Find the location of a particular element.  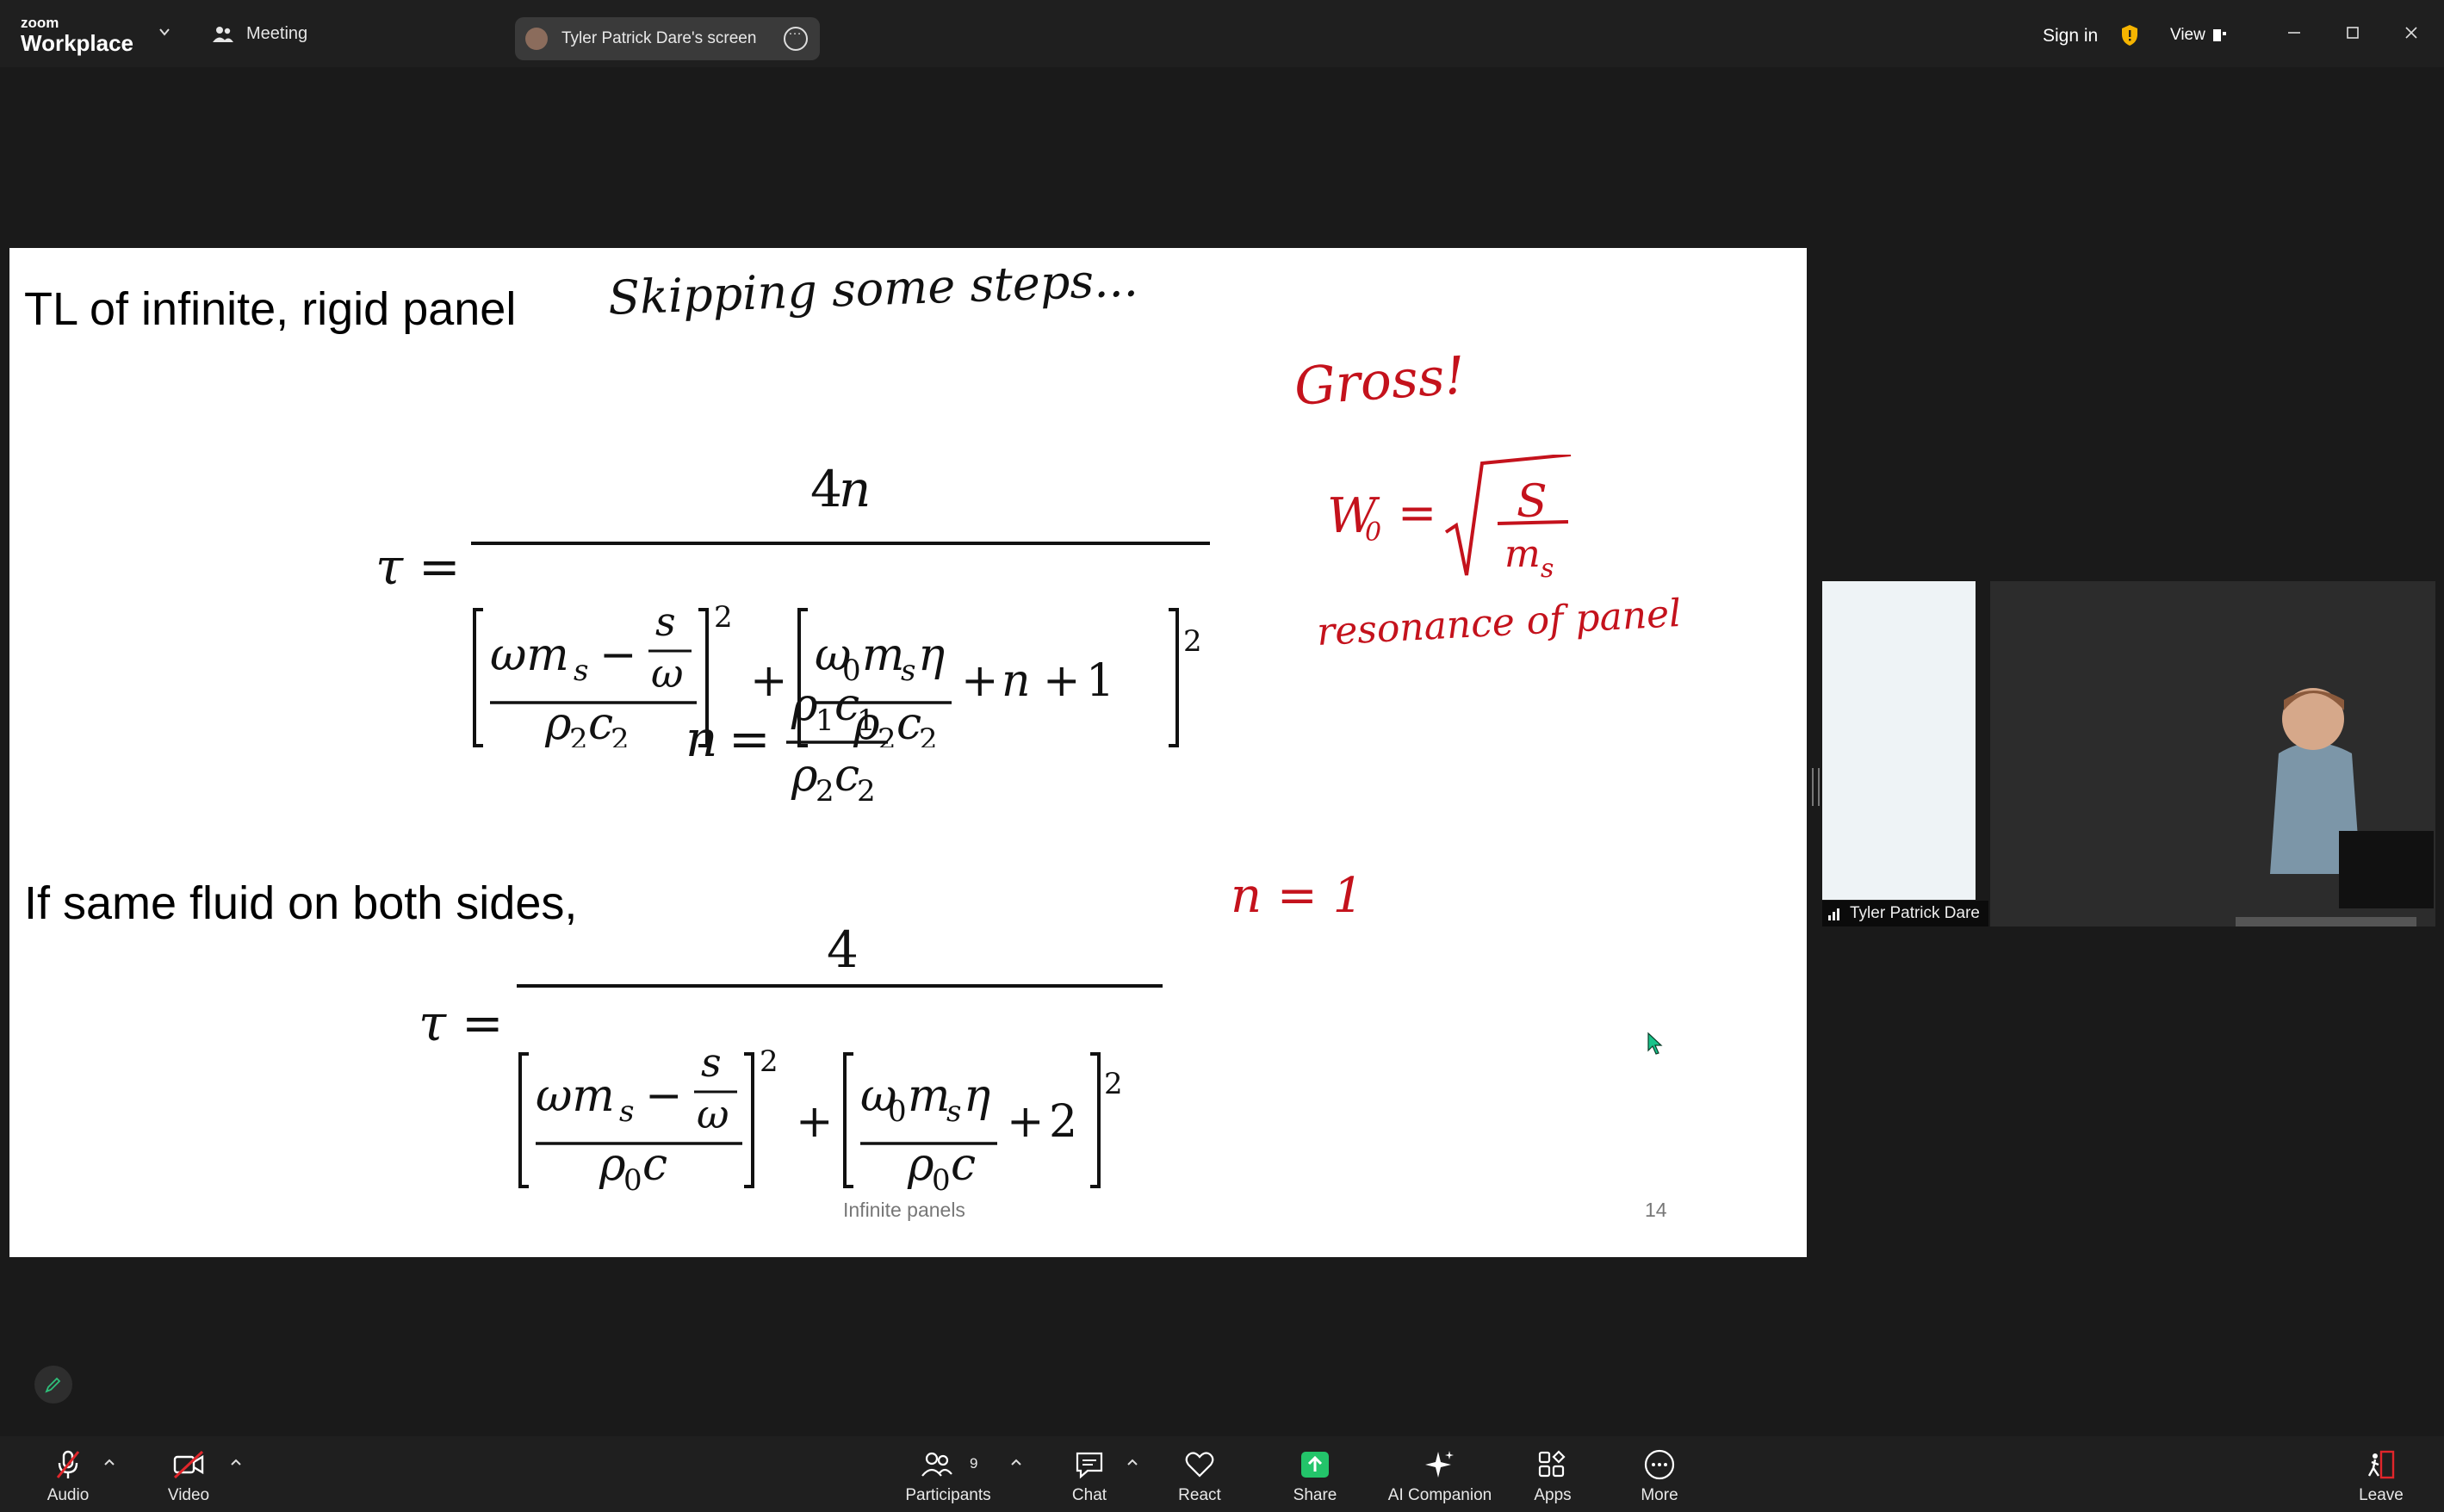

participant-video-tile is located at coordinates (2128, 753).